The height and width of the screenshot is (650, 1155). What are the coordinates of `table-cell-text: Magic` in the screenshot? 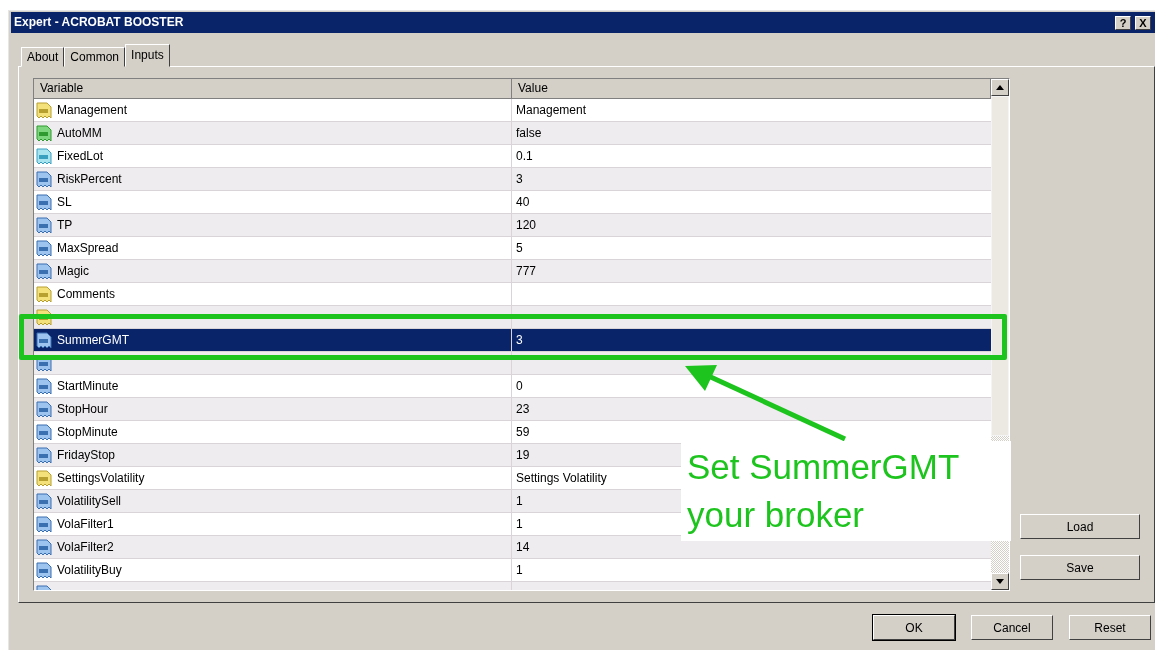 It's located at (73, 271).